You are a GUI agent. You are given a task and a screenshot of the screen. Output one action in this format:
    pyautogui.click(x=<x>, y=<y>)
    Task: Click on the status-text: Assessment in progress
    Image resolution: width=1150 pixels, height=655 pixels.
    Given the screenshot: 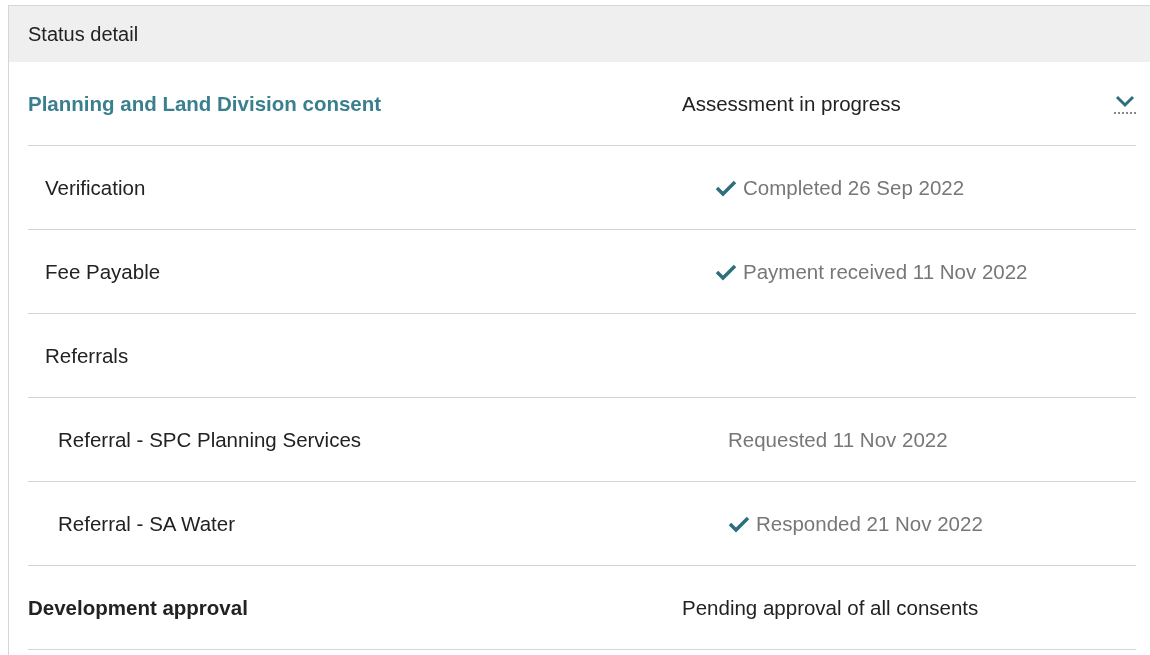 What is the action you would take?
    pyautogui.click(x=791, y=103)
    